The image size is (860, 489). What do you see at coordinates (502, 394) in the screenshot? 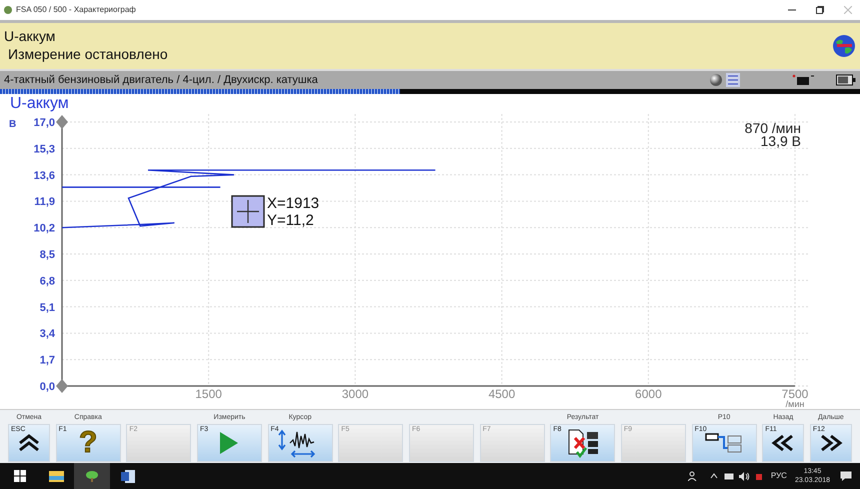
I see `x-tick-label: 4500` at bounding box center [502, 394].